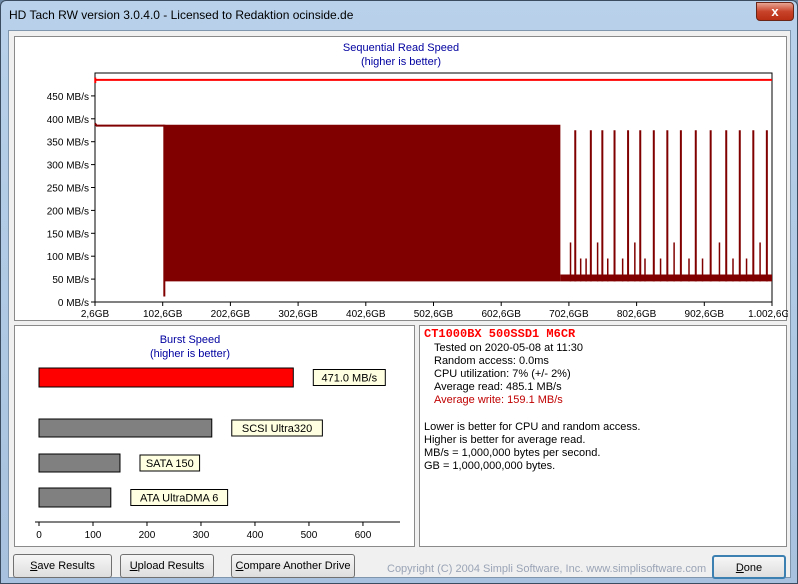 The height and width of the screenshot is (584, 798). I want to click on seq-x-tick-label: 402,6GB, so click(366, 314).